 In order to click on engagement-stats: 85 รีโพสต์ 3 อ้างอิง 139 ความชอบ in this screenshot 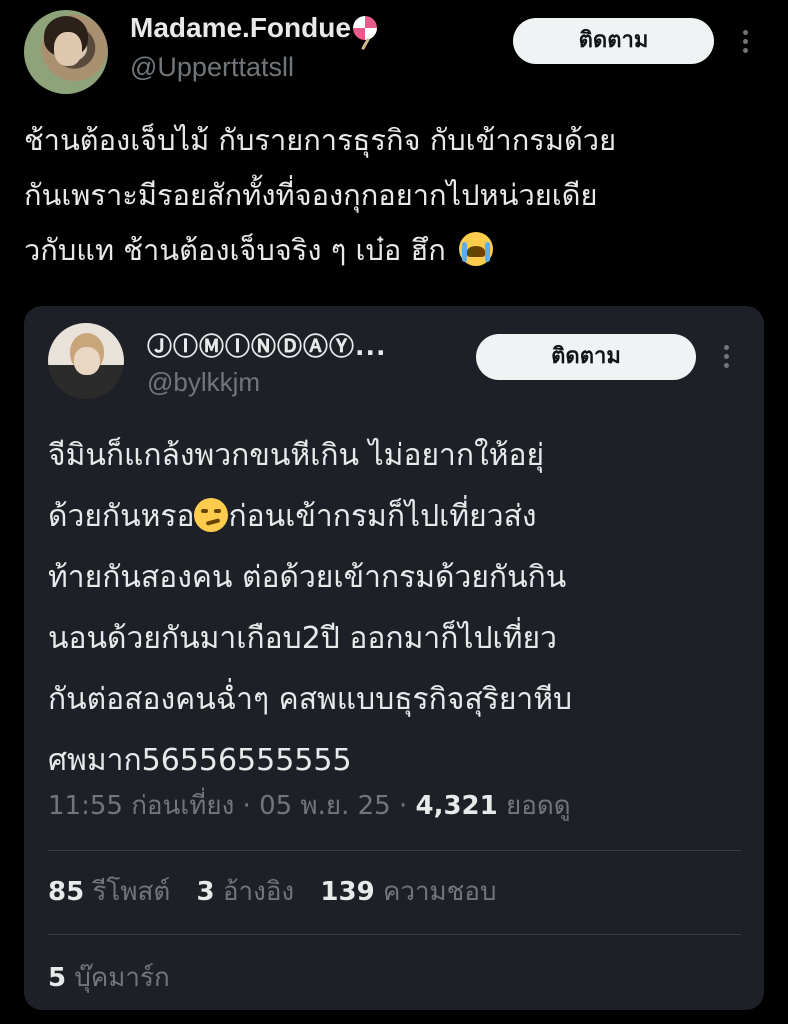, I will do `click(281, 891)`.